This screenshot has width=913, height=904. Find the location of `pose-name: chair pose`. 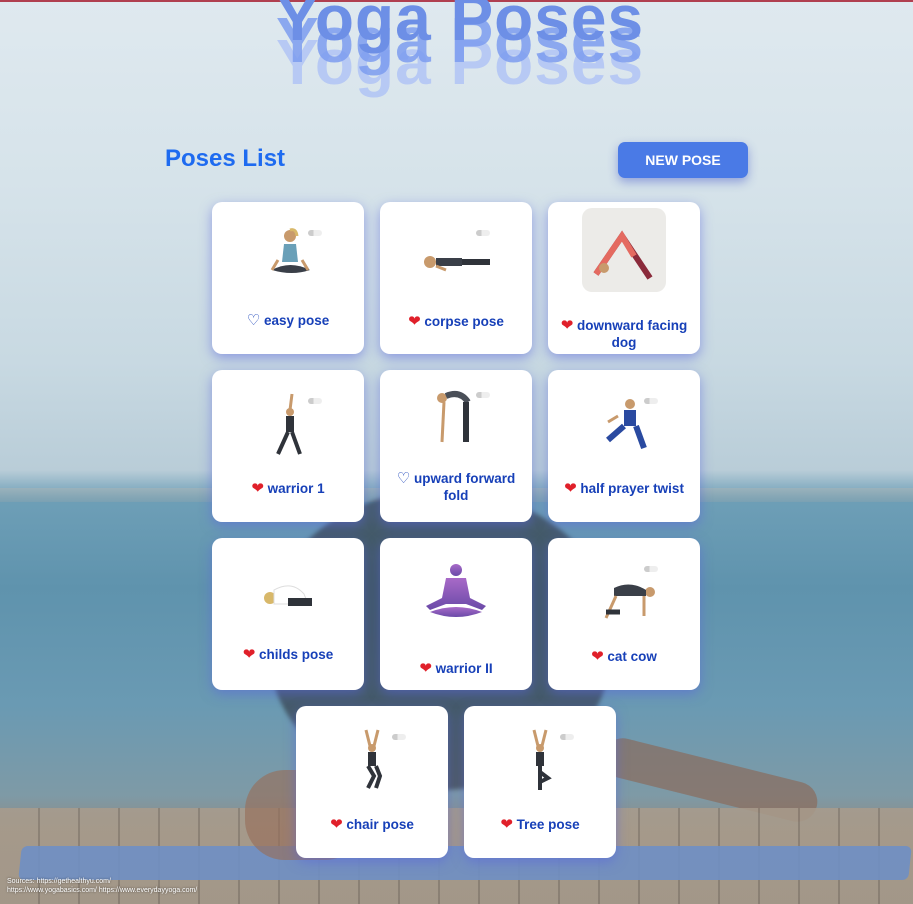

pose-name: chair pose is located at coordinates (380, 824).